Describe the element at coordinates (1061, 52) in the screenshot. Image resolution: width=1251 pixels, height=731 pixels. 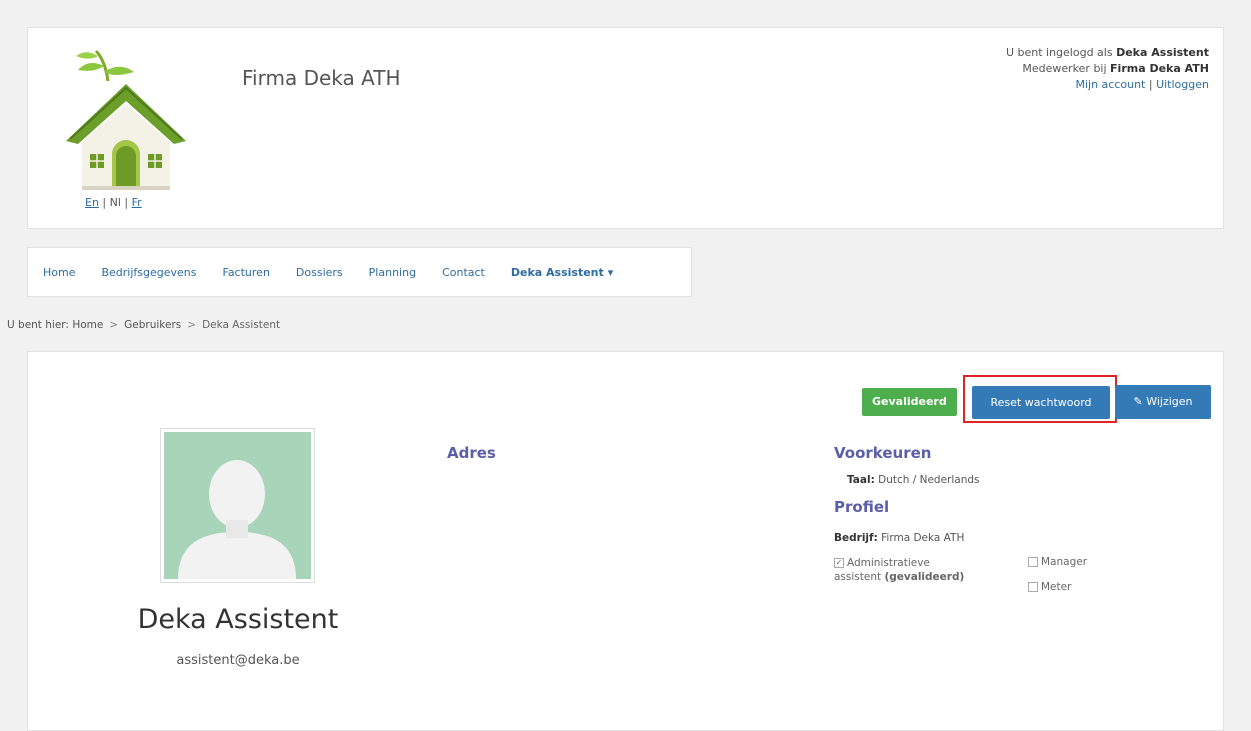
I see `logged-in-label: U bent ingelogd als` at that location.